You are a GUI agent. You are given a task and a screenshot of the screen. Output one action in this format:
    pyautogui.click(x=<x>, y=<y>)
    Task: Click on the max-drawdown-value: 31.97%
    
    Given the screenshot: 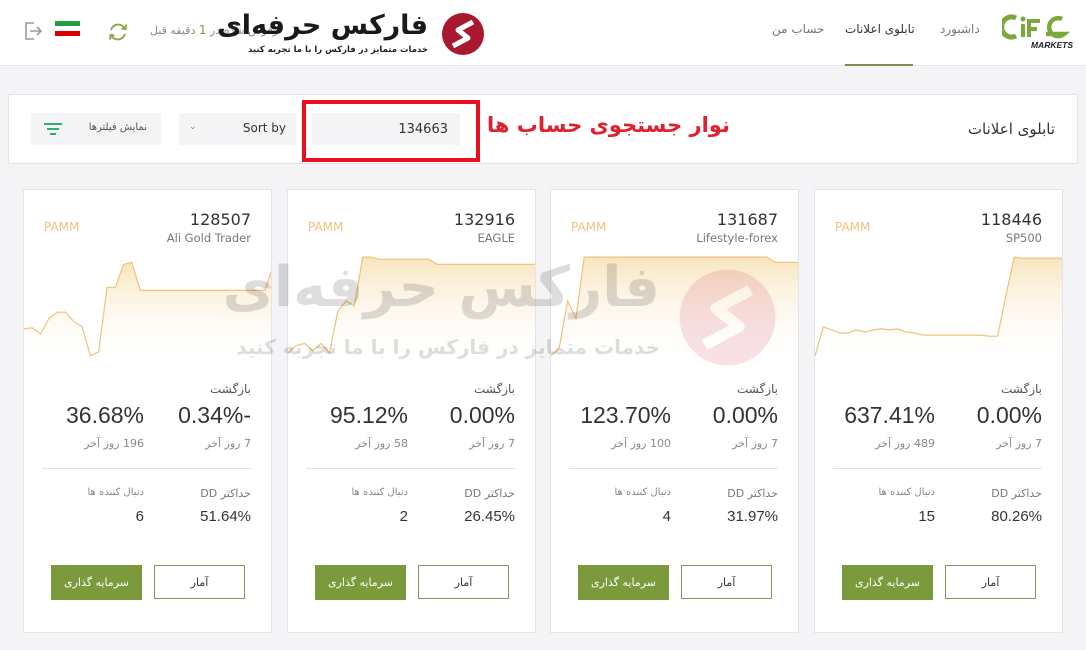 What is the action you would take?
    pyautogui.click(x=752, y=516)
    